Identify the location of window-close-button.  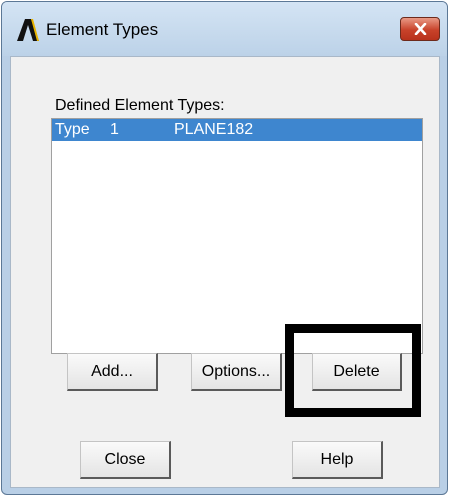
(420, 29).